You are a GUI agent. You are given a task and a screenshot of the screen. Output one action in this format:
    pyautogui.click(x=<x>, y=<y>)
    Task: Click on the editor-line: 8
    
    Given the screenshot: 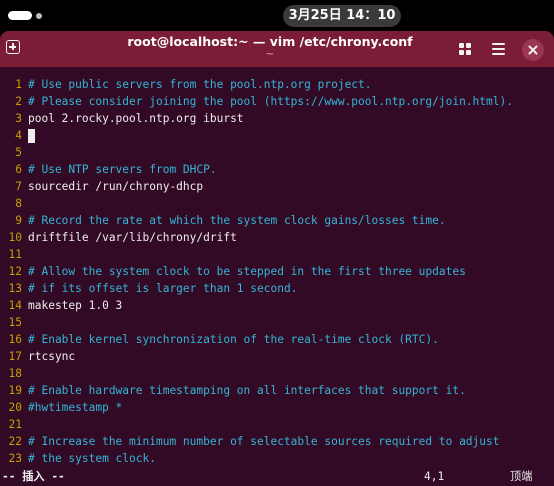 What is the action you would take?
    pyautogui.click(x=277, y=203)
    